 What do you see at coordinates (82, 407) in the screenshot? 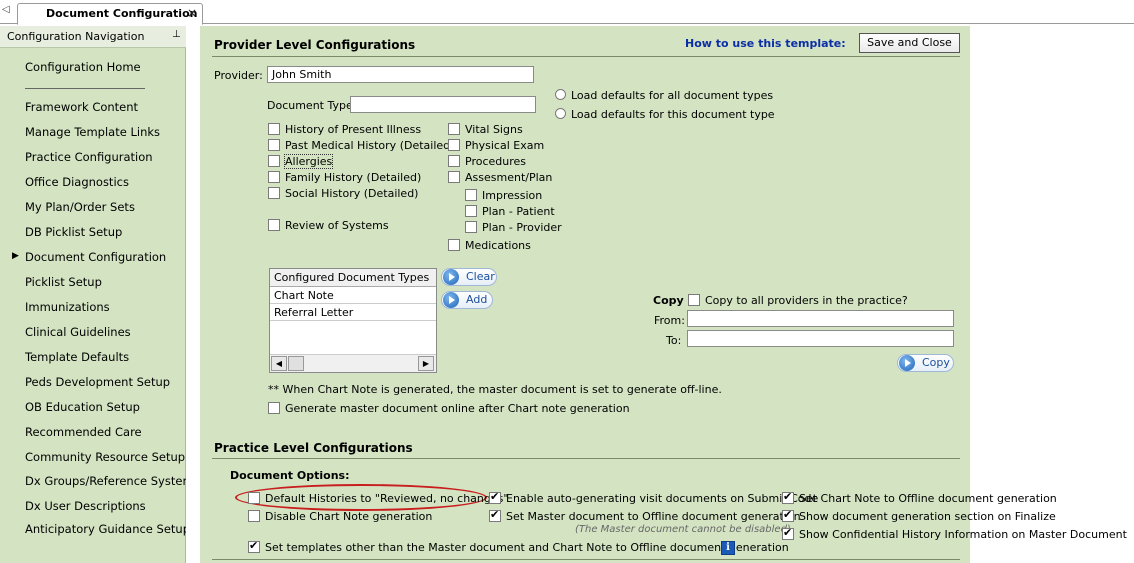
I see `nav-item-ob-education-setup: OB Education Setup` at bounding box center [82, 407].